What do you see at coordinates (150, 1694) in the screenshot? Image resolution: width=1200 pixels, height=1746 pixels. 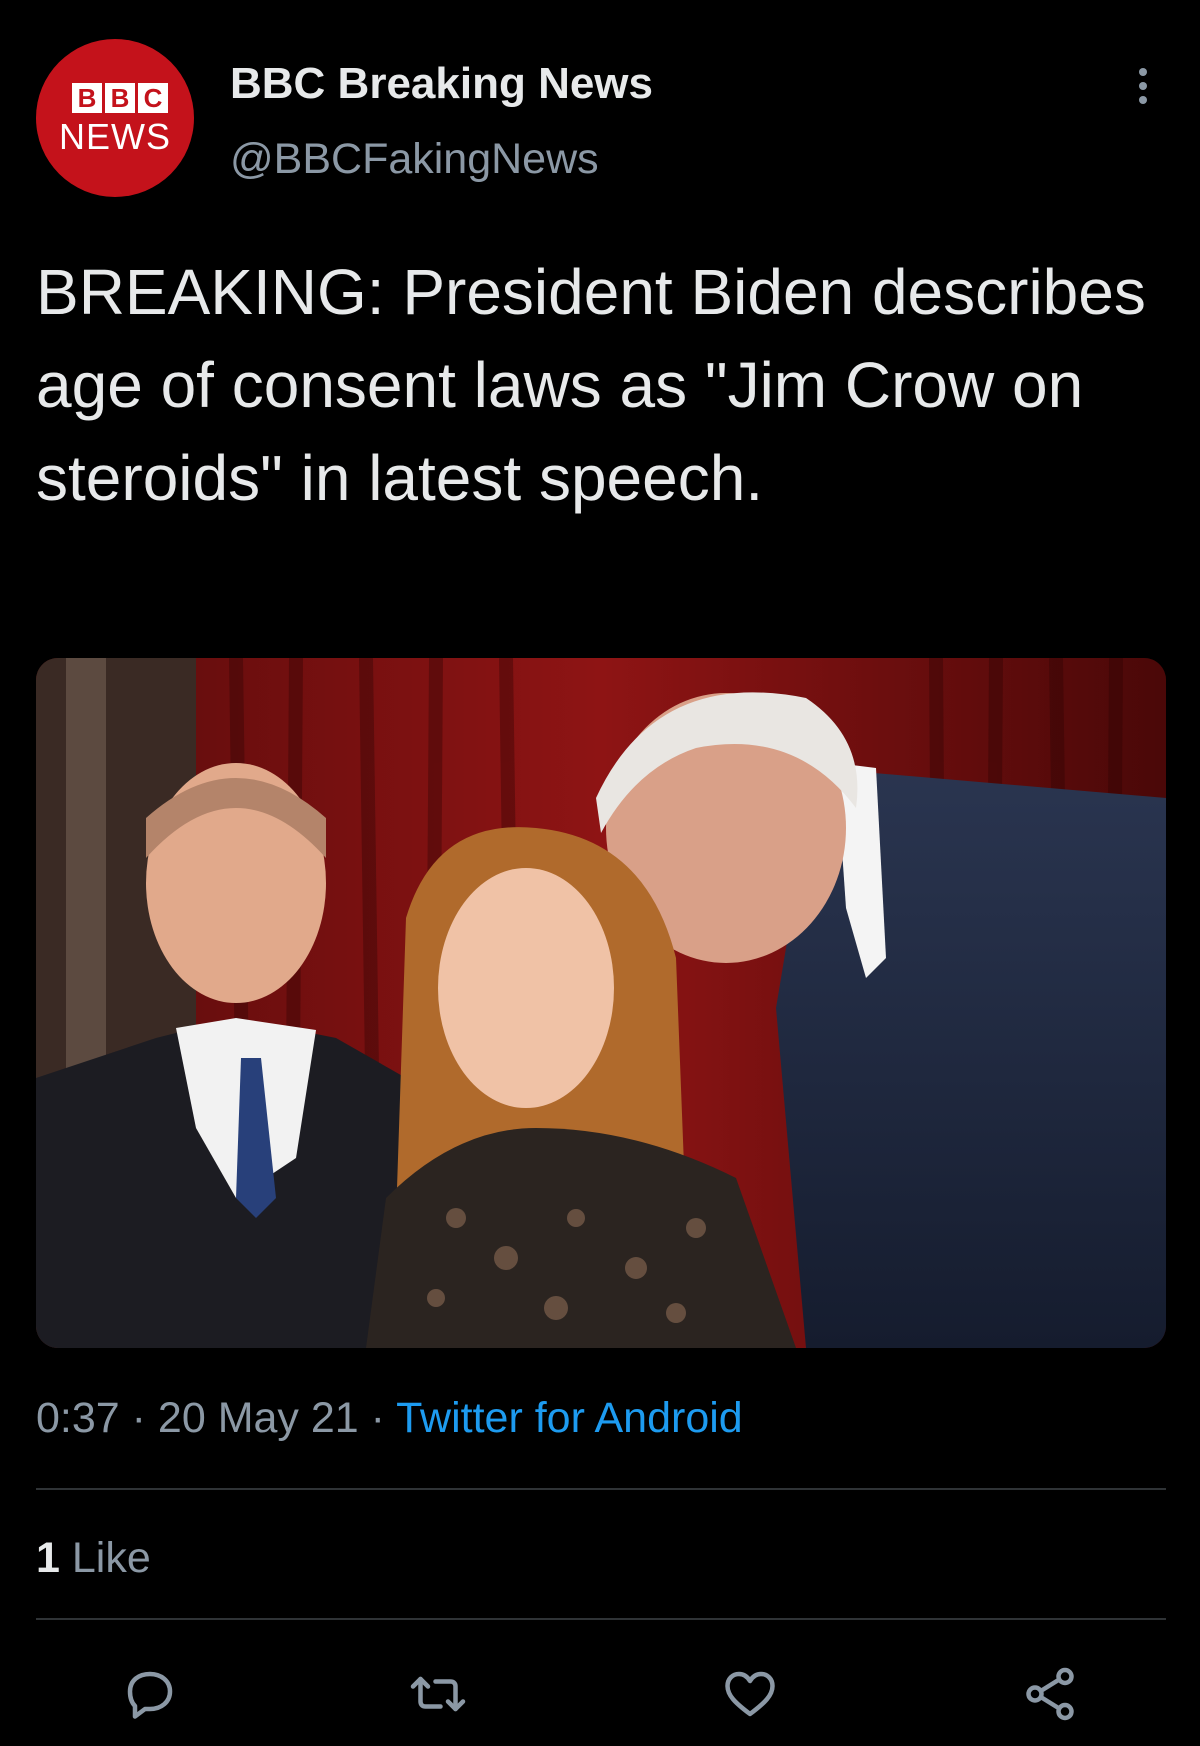 I see `reply-icon` at bounding box center [150, 1694].